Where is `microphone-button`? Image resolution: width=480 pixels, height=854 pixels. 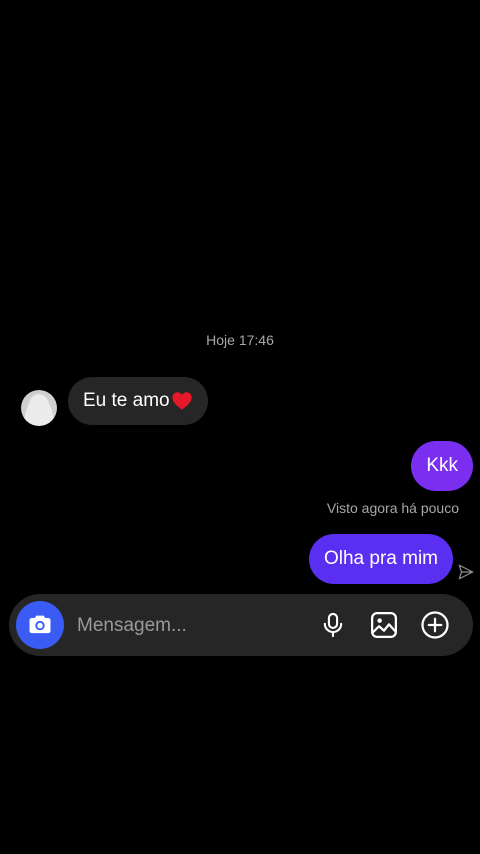 microphone-button is located at coordinates (333, 625).